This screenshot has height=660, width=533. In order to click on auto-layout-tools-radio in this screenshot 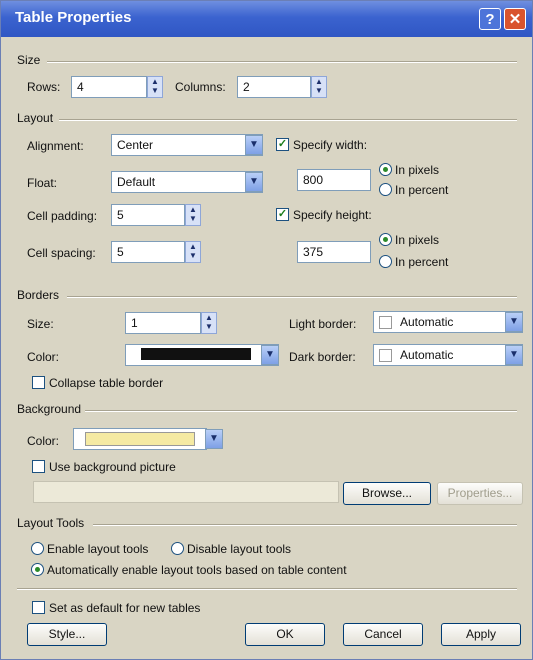, I will do `click(37, 569)`.